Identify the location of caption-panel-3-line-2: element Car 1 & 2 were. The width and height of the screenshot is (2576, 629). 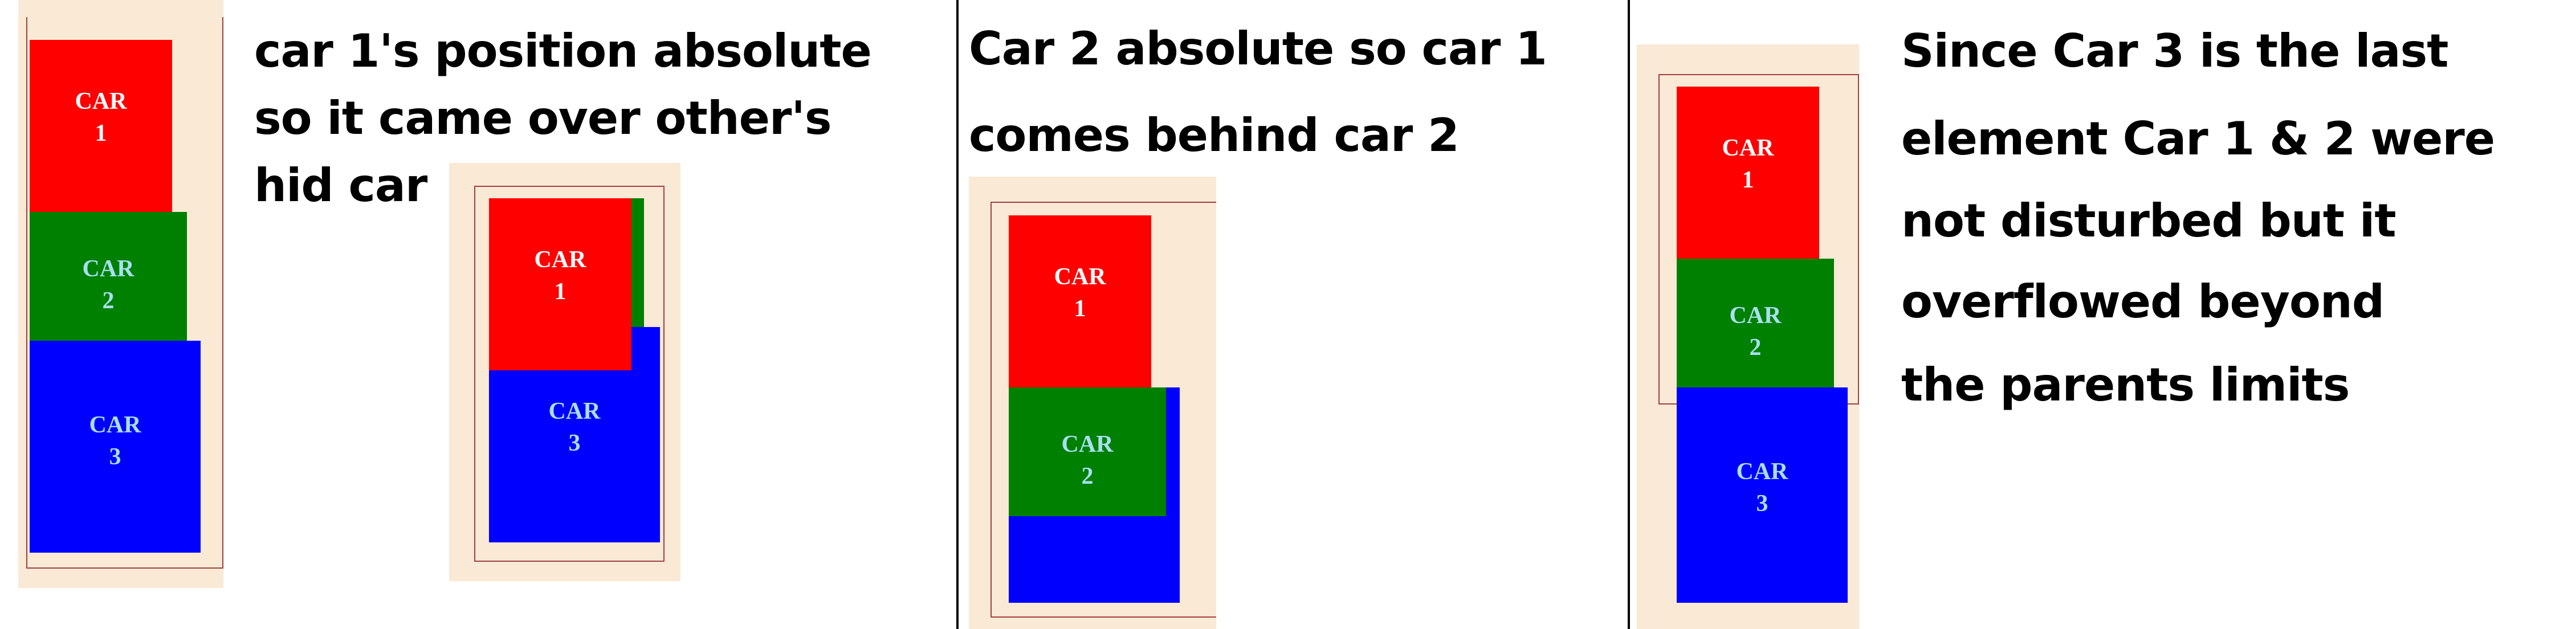
(2198, 138).